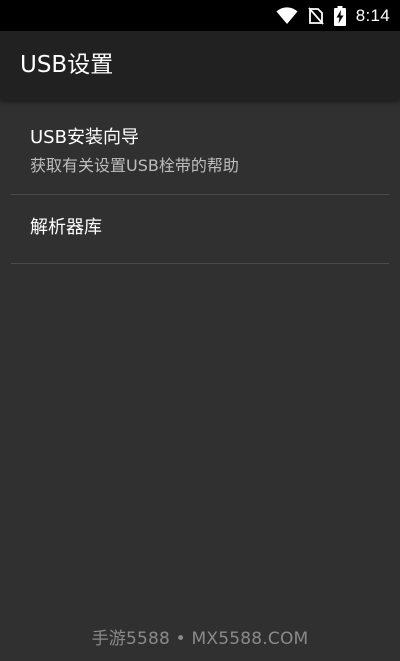 This screenshot has height=661, width=400. What do you see at coordinates (200, 65) in the screenshot?
I see `toolbar: USB设置` at bounding box center [200, 65].